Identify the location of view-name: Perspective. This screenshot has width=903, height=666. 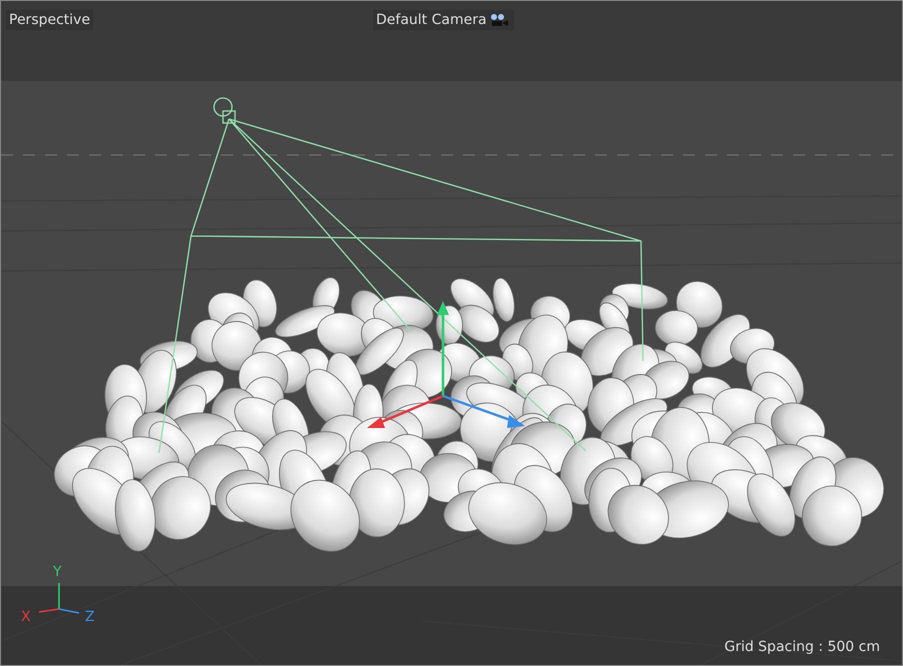
(50, 20).